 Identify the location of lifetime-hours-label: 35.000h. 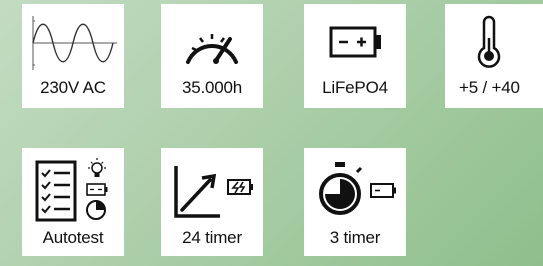
(212, 87).